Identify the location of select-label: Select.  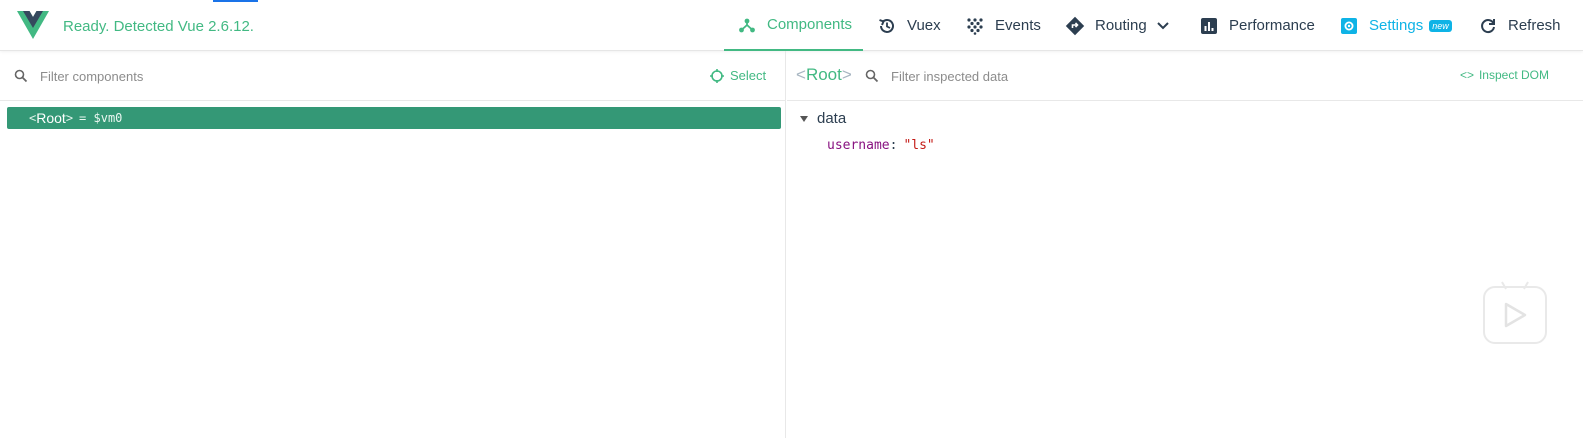
(748, 75).